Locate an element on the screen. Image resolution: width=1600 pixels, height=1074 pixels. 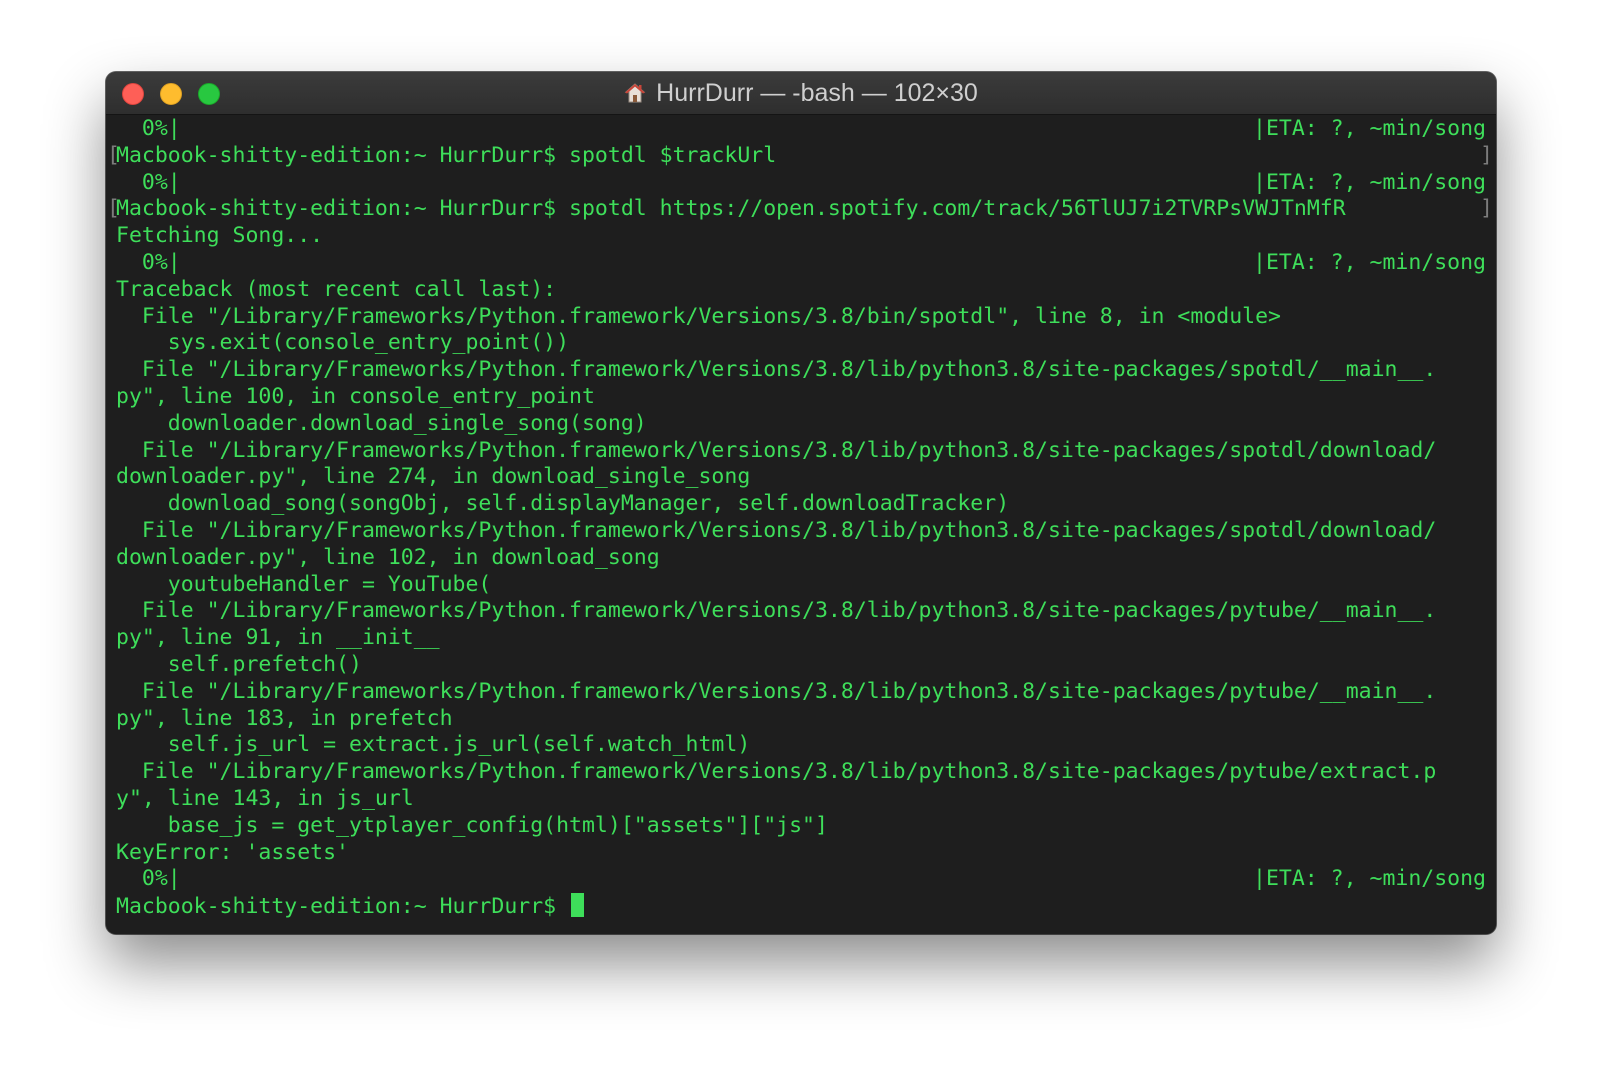
terminal-line: Traceback (most recent call last): is located at coordinates (336, 289).